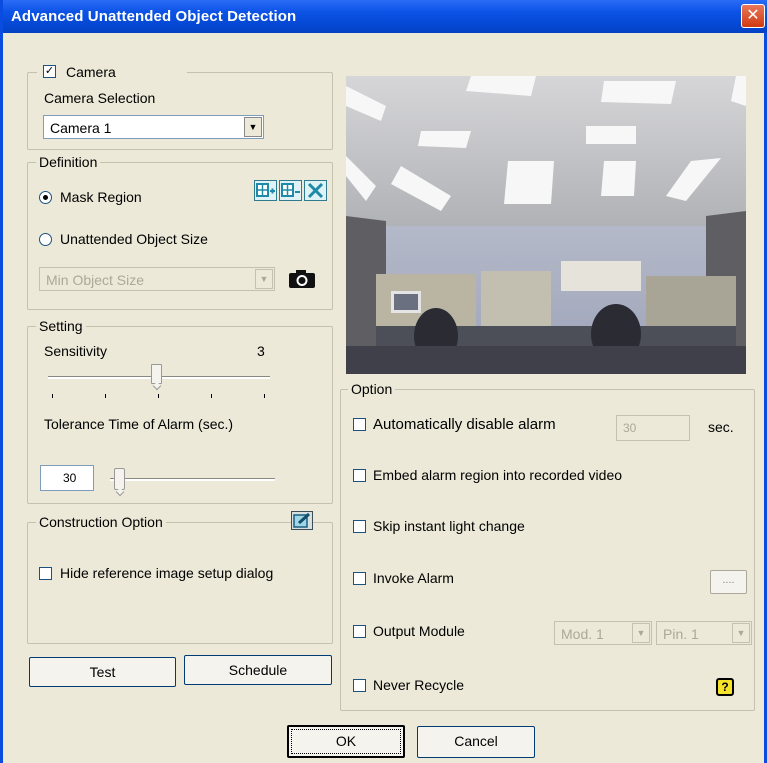  Describe the element at coordinates (359, 631) in the screenshot. I see `output-module-checkbox` at that location.